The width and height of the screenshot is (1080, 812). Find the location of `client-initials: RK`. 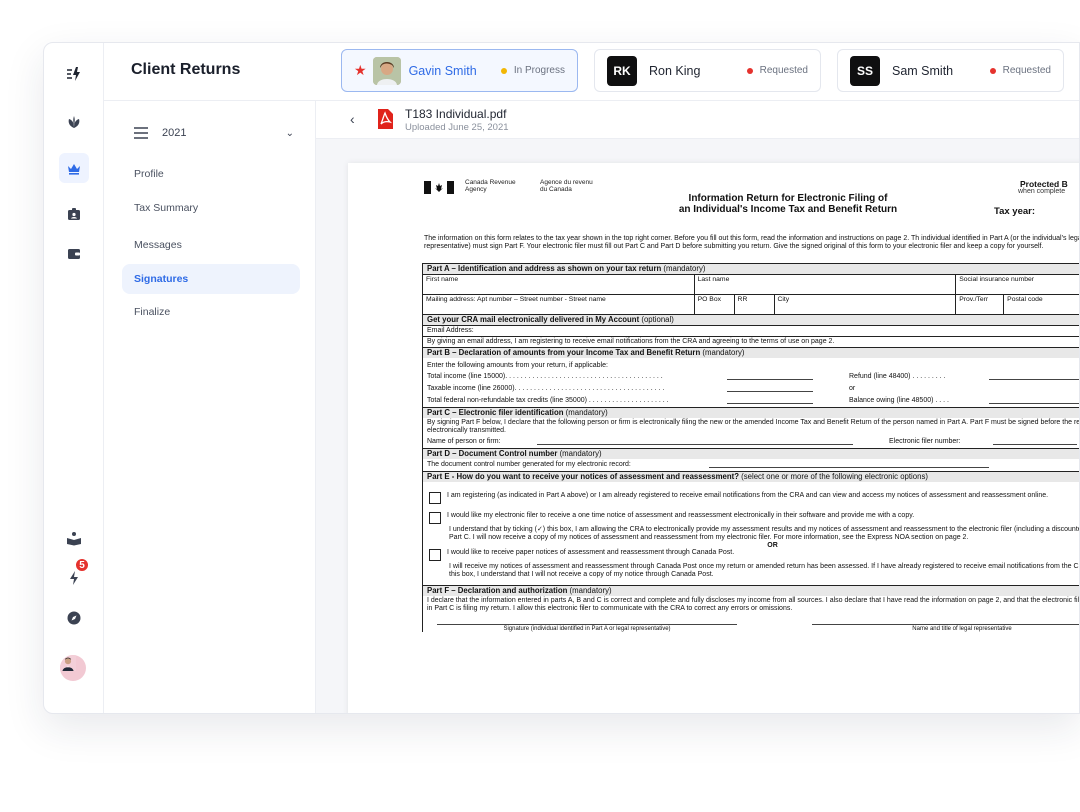

client-initials: RK is located at coordinates (622, 70).